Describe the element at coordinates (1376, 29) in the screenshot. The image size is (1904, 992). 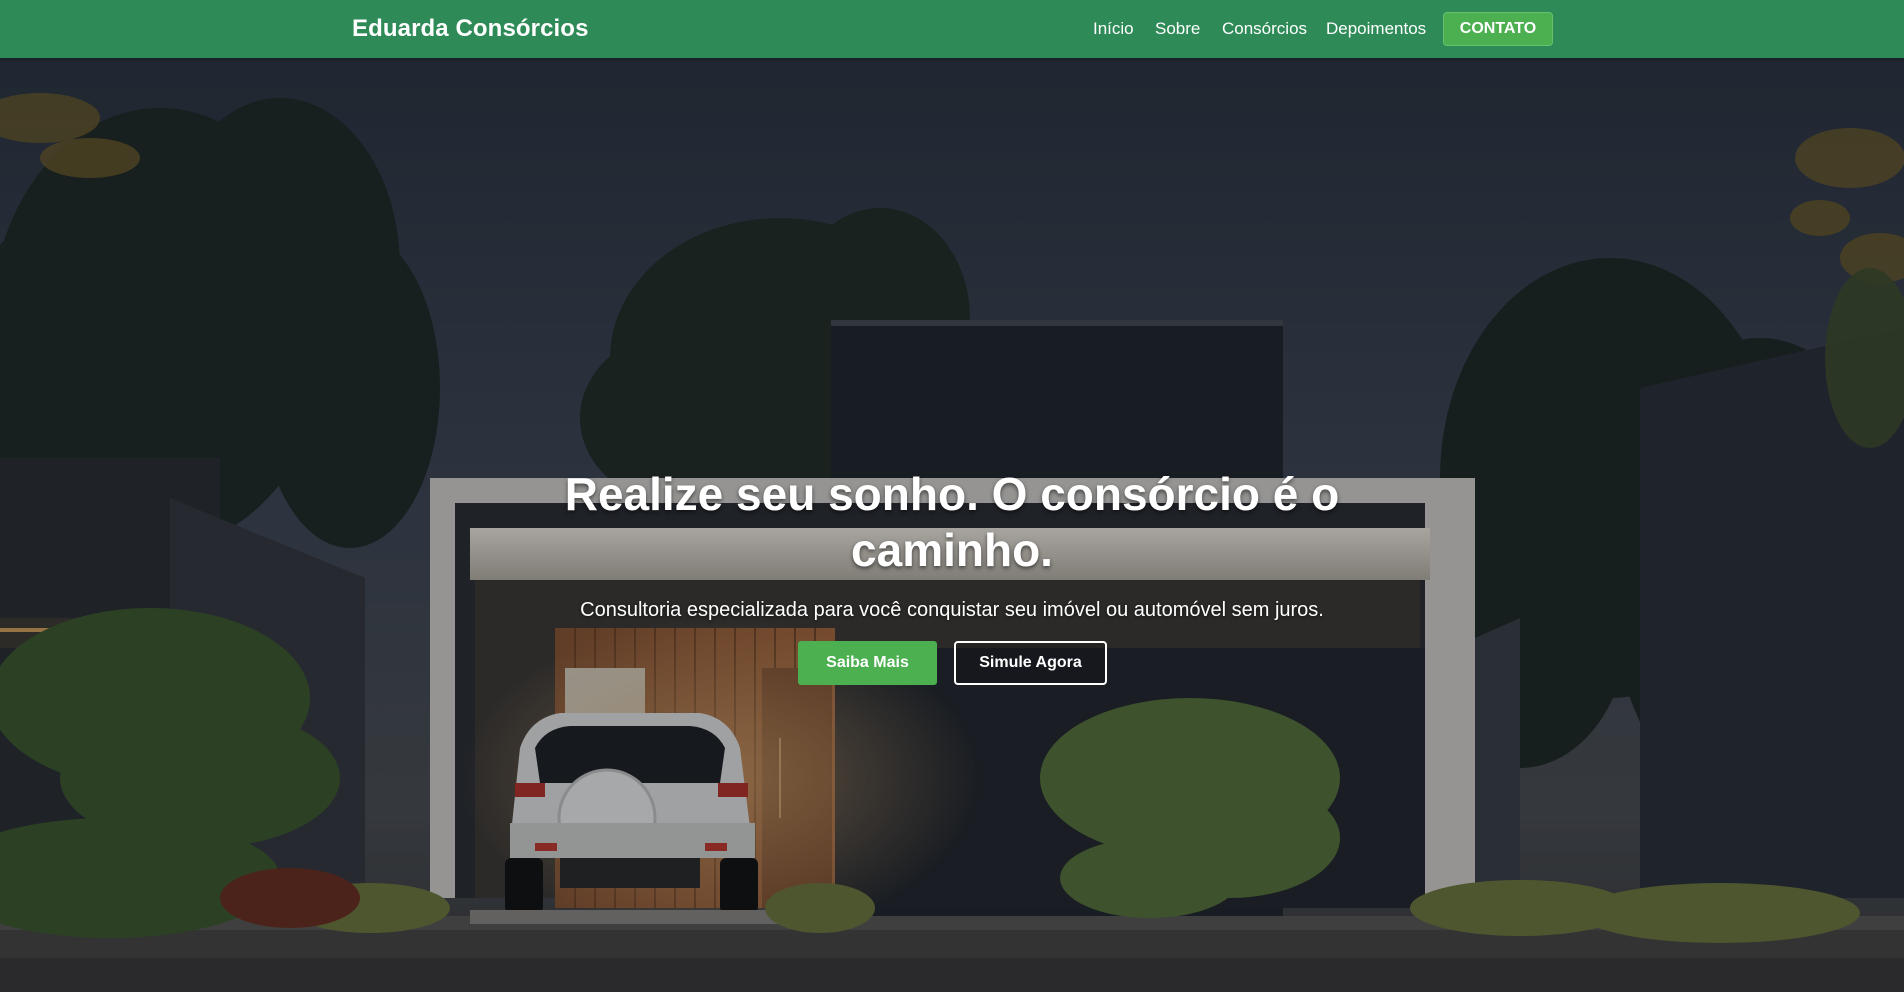
I see `nav-link-depoimentos: Depoimentos` at that location.